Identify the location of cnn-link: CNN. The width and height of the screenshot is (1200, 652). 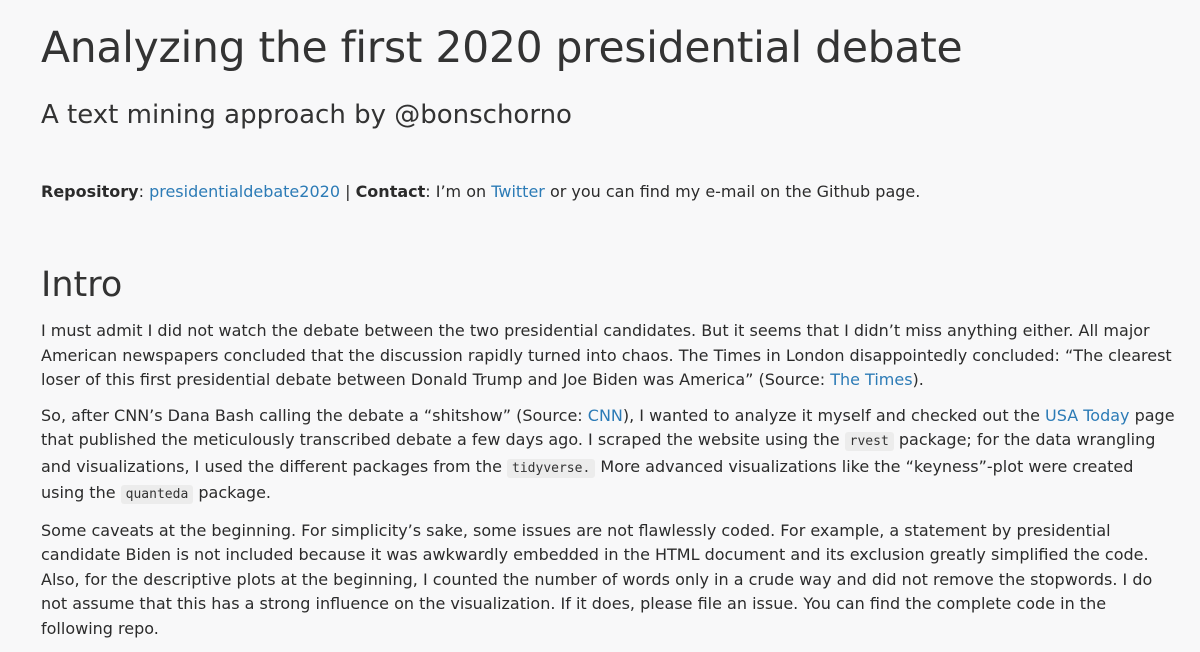
(605, 415).